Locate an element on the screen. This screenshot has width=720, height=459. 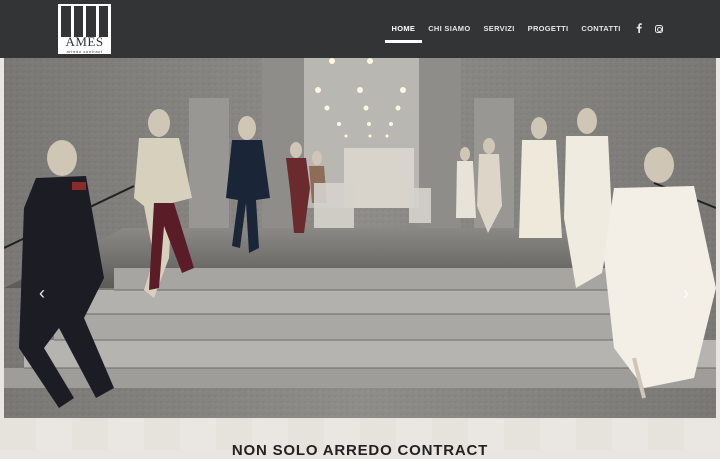
intro-section: NON SOLO ARREDO CONTRACT is located at coordinates (360, 438).